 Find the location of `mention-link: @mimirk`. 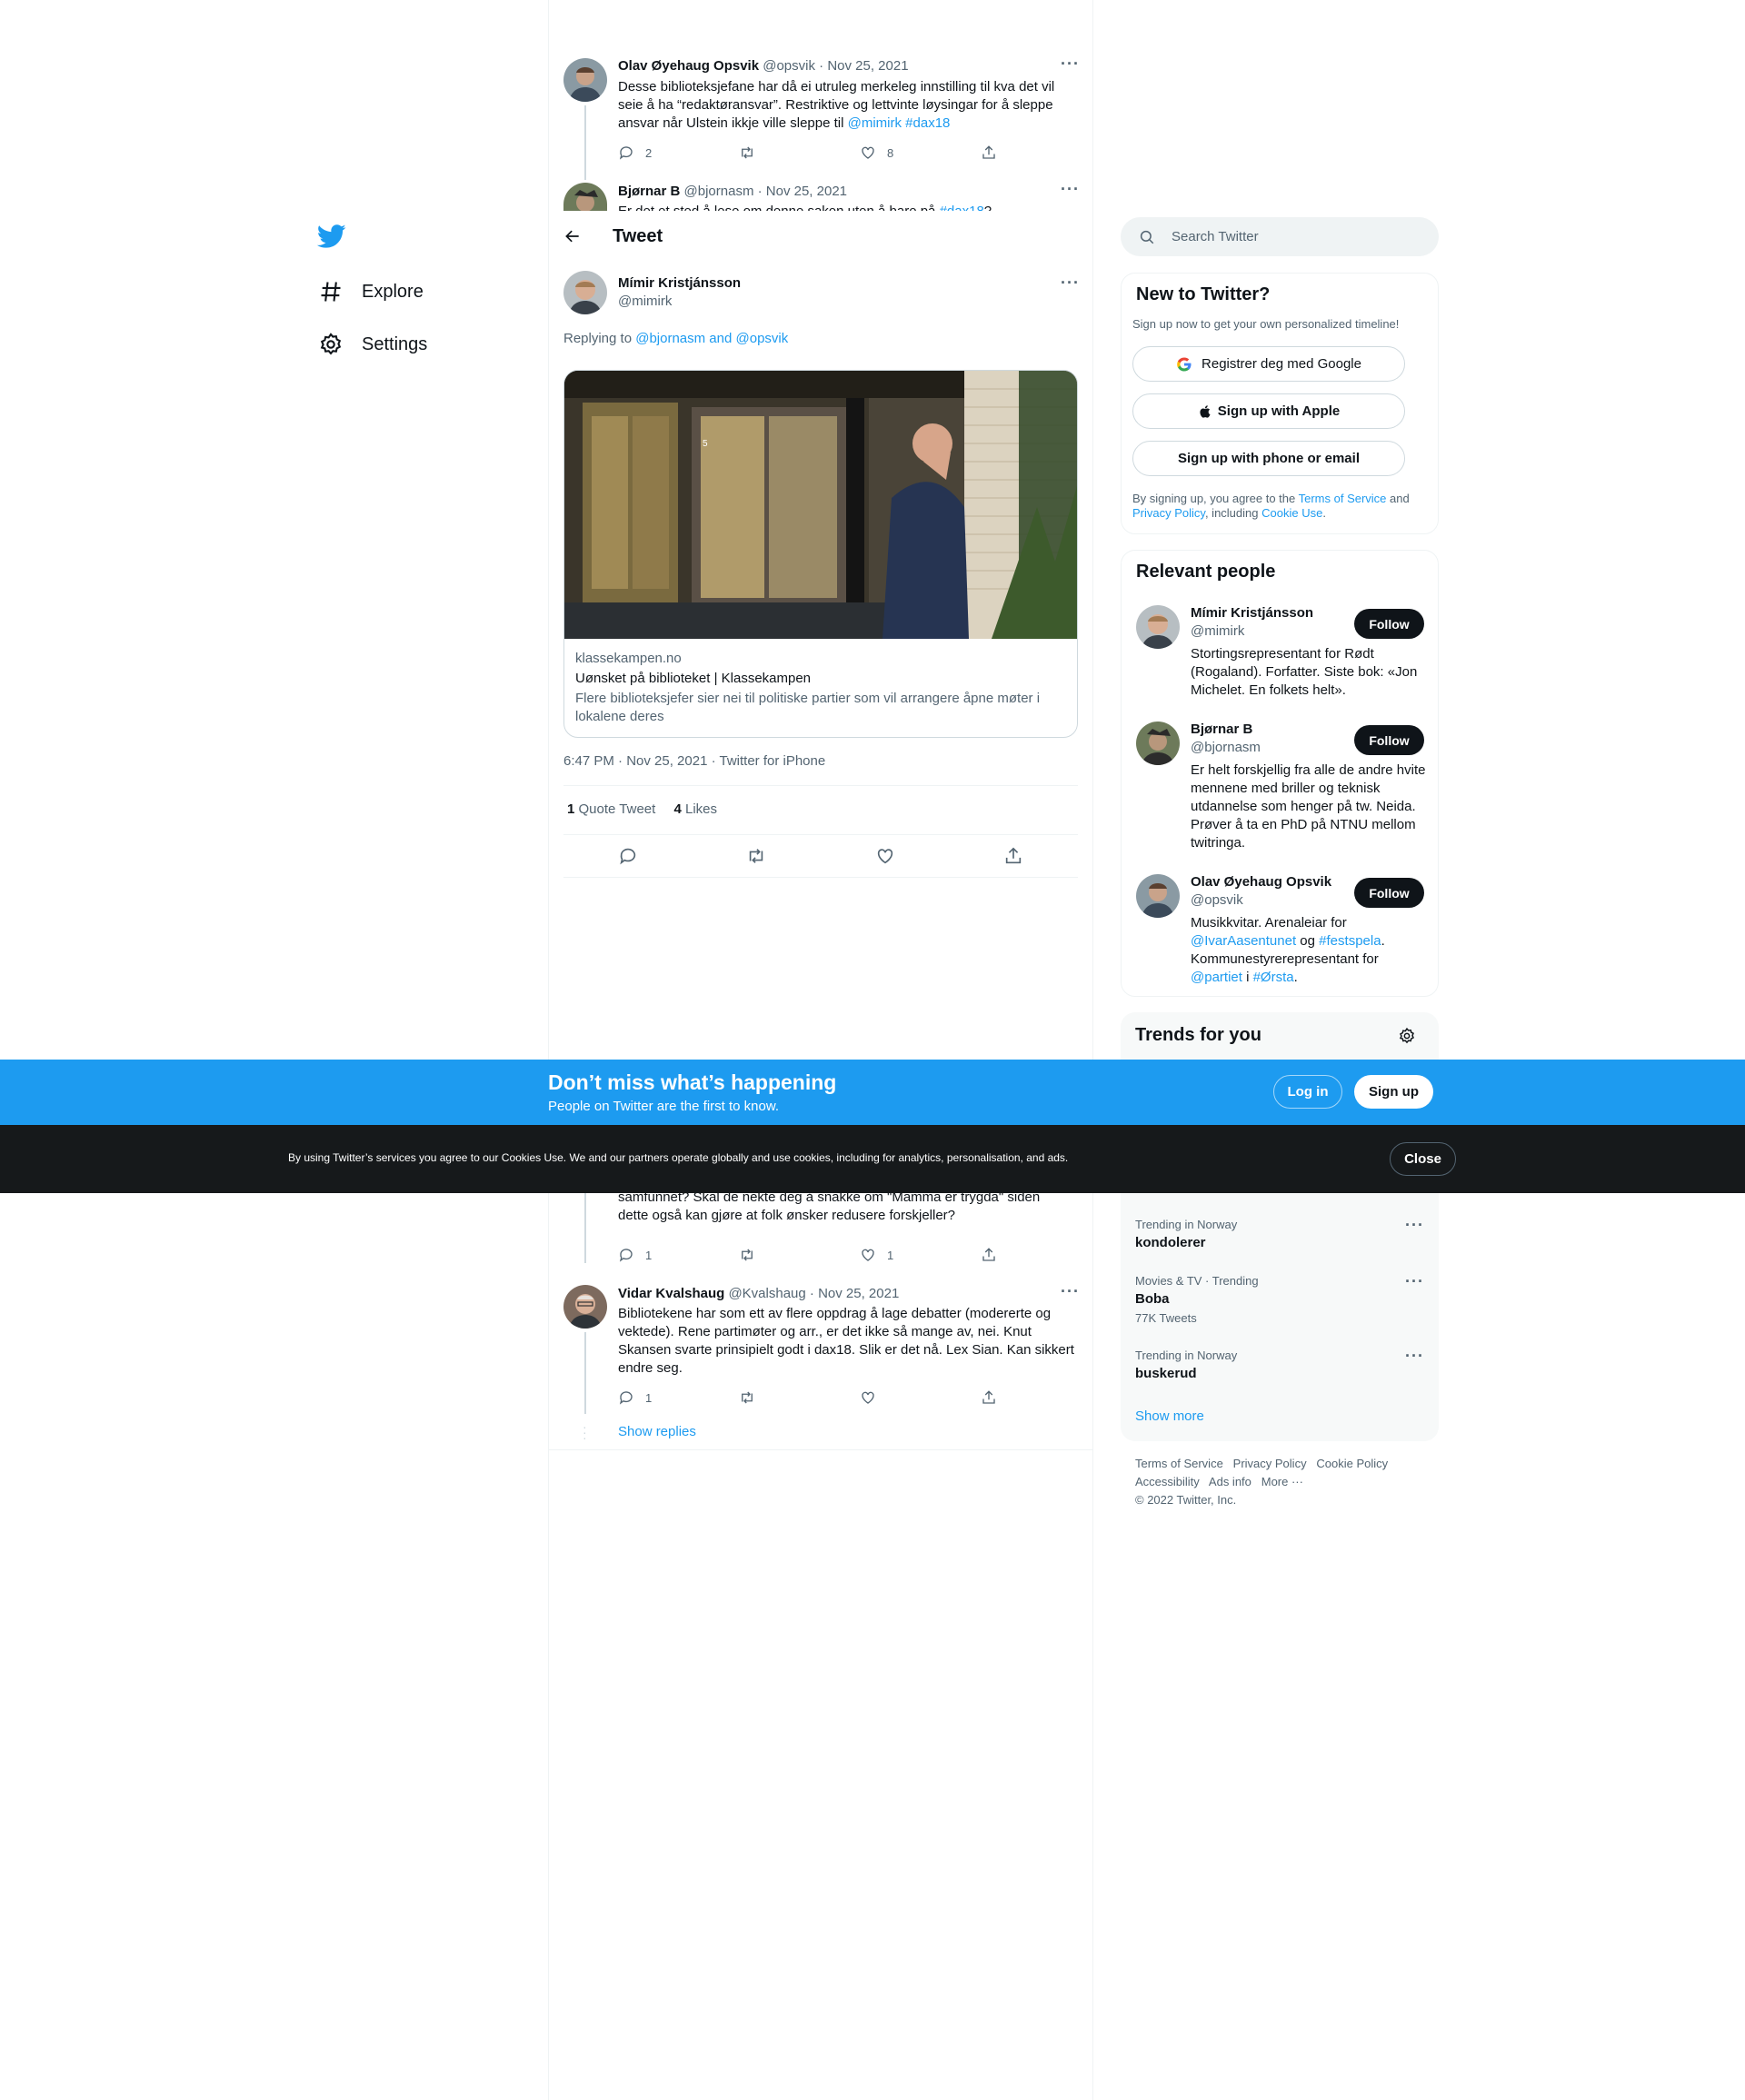

mention-link: @mimirk is located at coordinates (875, 123).